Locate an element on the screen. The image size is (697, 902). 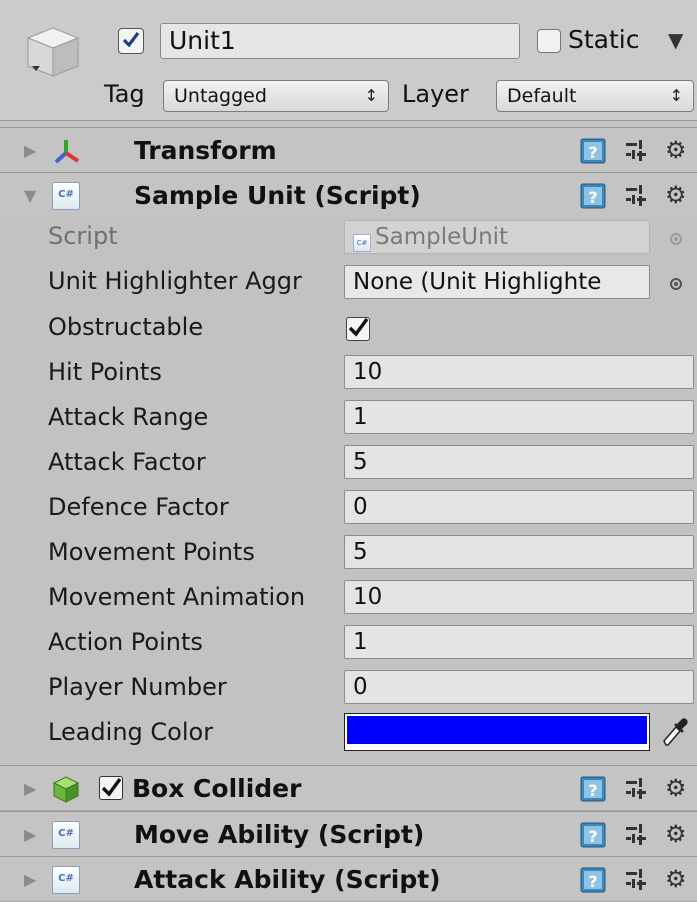
obstructable-checkbox is located at coordinates (358, 329).